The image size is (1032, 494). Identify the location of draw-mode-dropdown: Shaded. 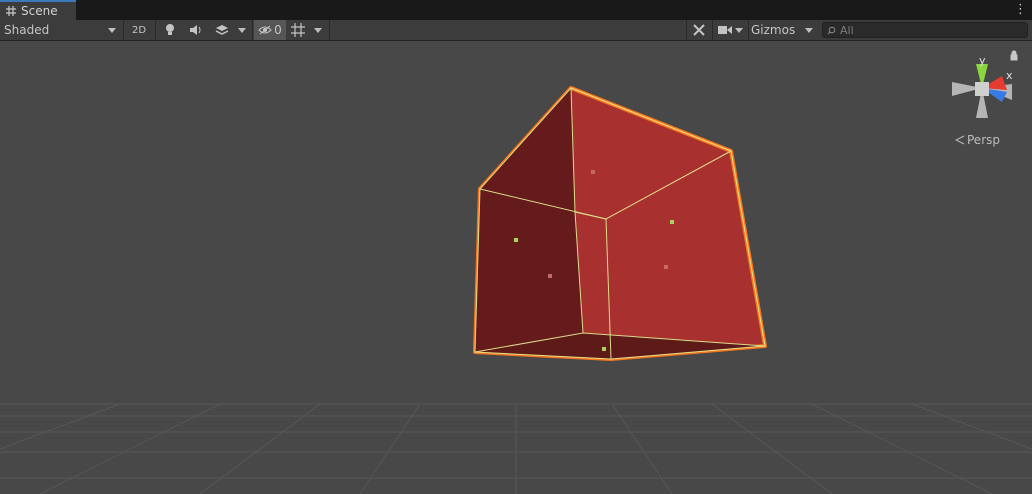
(61, 30).